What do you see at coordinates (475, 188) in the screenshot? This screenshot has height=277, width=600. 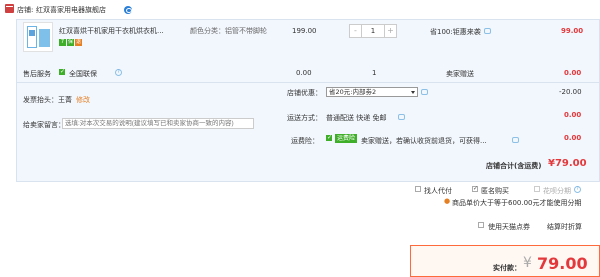 I see `anonymous-checkbox` at bounding box center [475, 188].